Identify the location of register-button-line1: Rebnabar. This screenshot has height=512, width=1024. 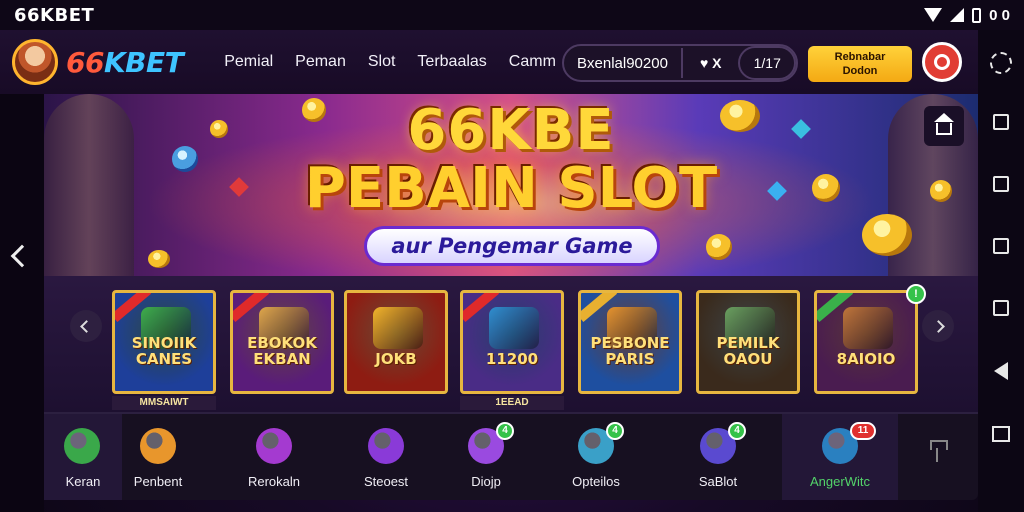
(860, 57).